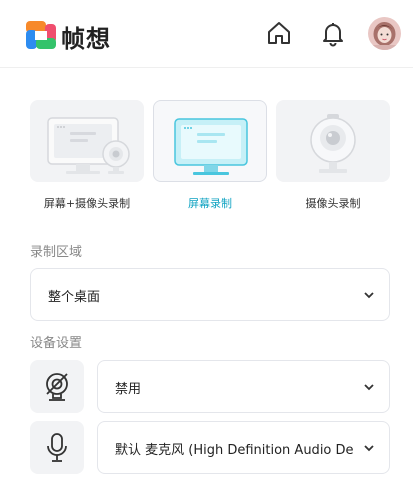 Image resolution: width=413 pixels, height=501 pixels. I want to click on mode-label-screen: 屏幕录制, so click(210, 203).